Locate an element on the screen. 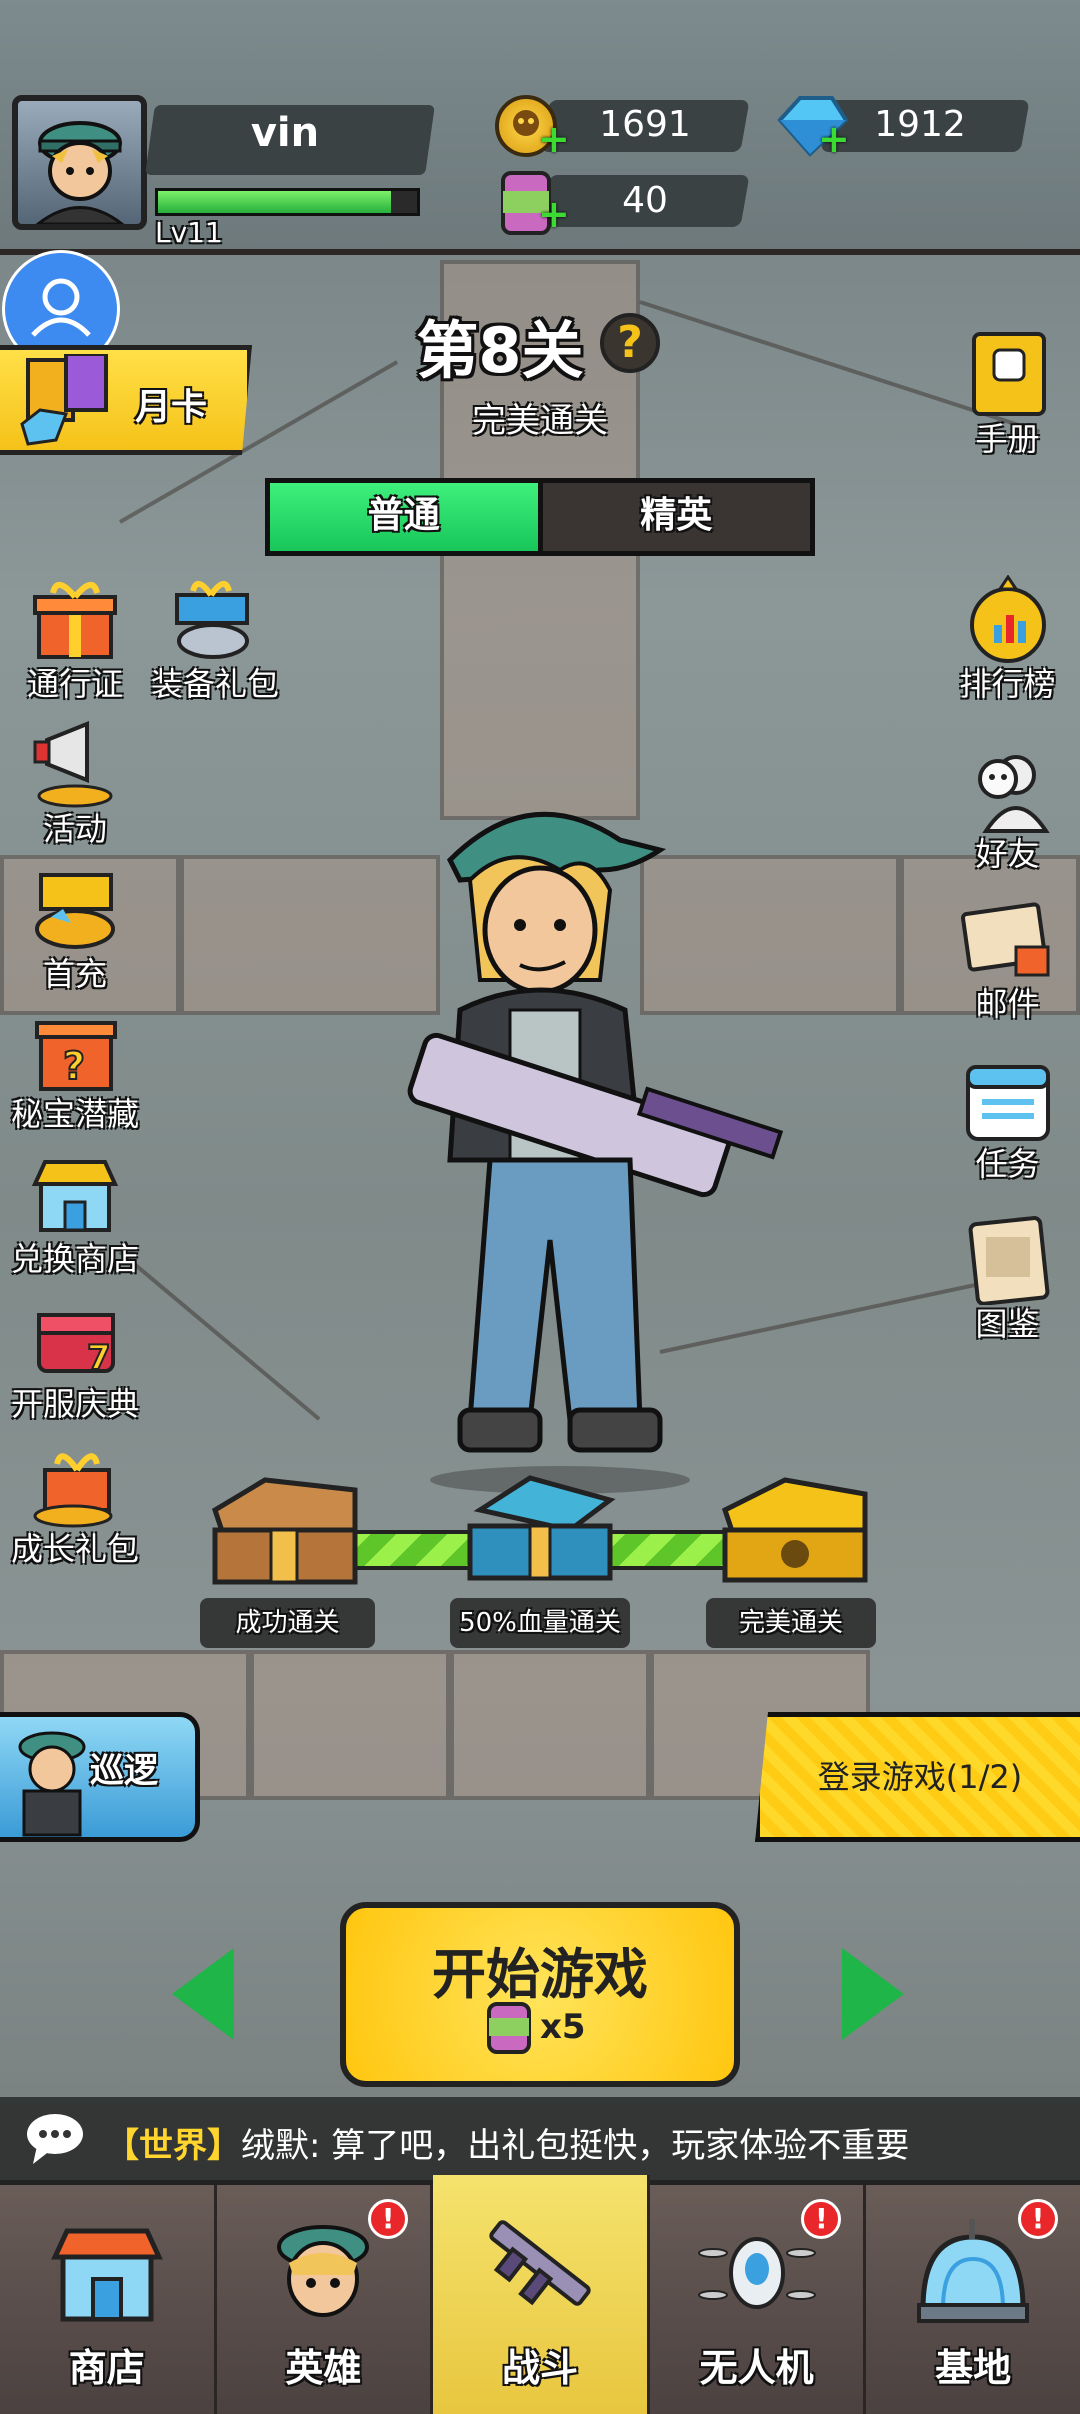 This screenshot has height=2414, width=1080. difficulty-tabs: 普通 精英 is located at coordinates (540, 517).